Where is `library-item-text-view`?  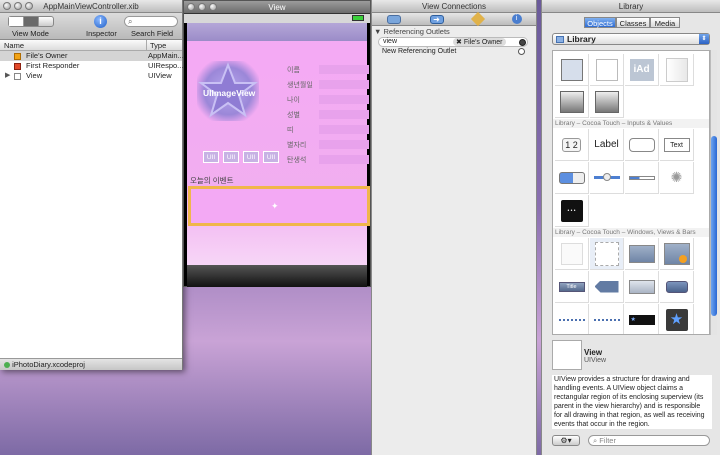
library-item-text-view is located at coordinates (607, 70).